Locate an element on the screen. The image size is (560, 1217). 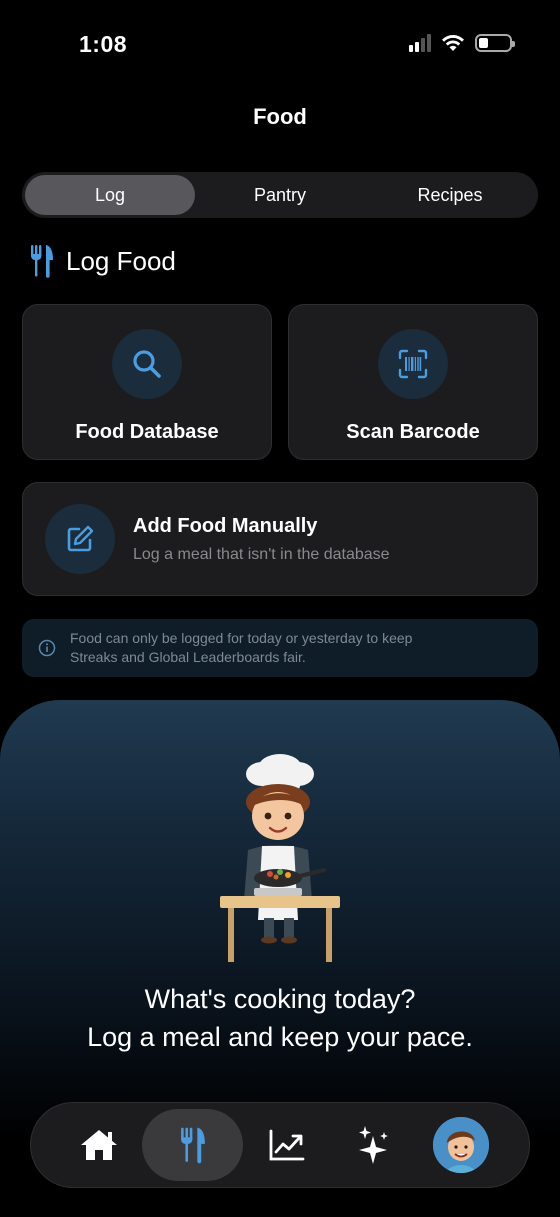
page-title: Food is located at coordinates (280, 116).